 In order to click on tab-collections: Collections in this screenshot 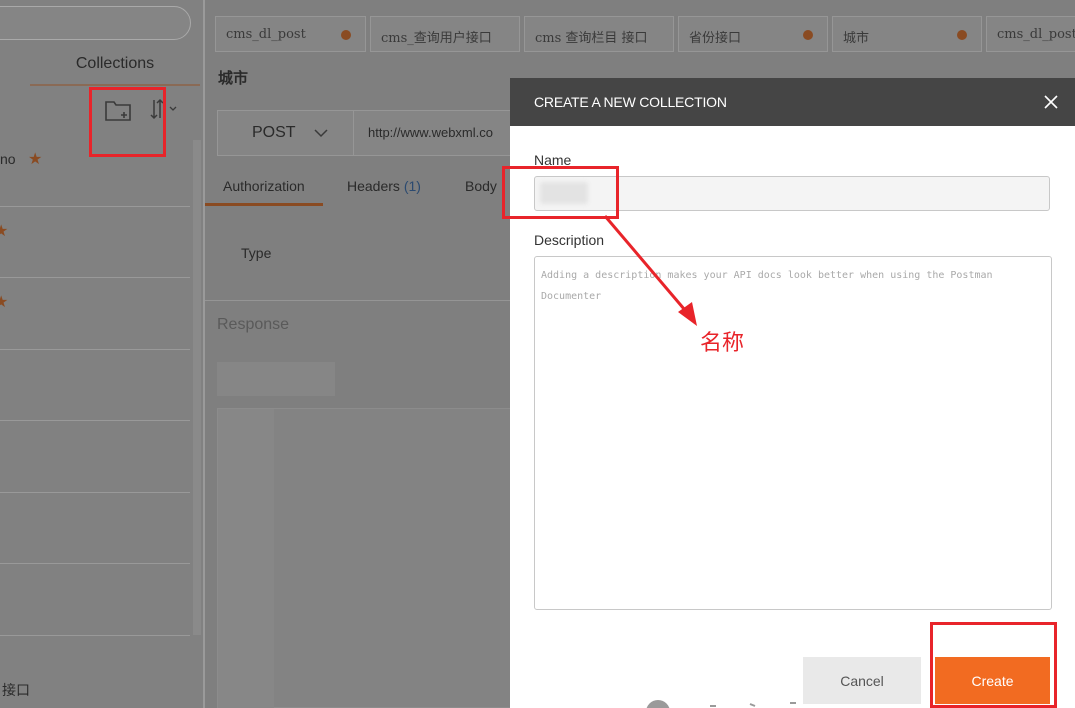, I will do `click(115, 68)`.